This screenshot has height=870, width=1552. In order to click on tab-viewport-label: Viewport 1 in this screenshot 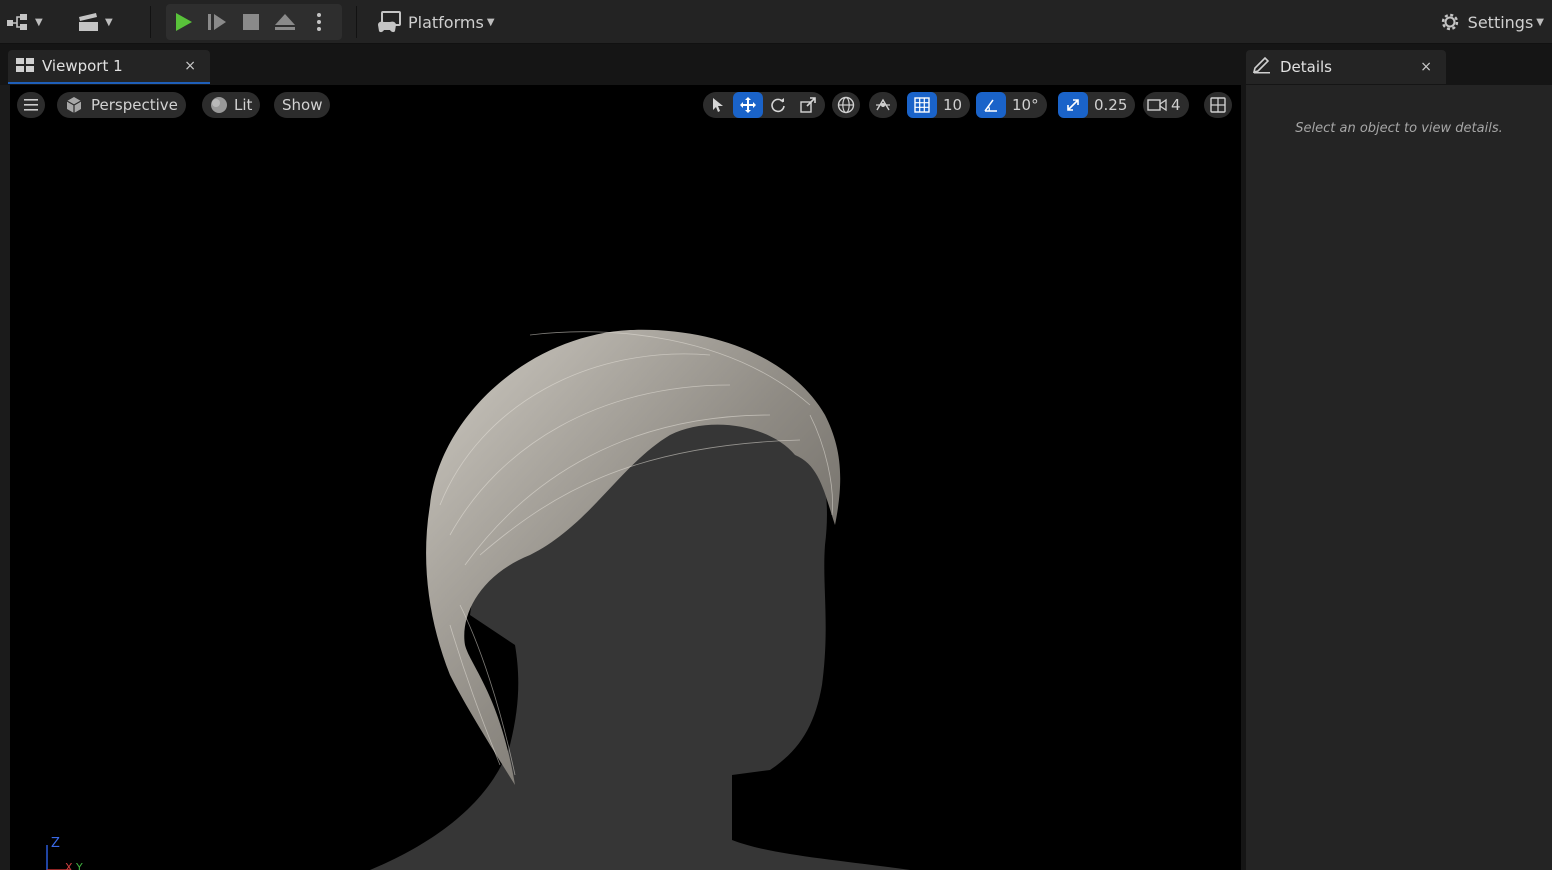, I will do `click(82, 66)`.